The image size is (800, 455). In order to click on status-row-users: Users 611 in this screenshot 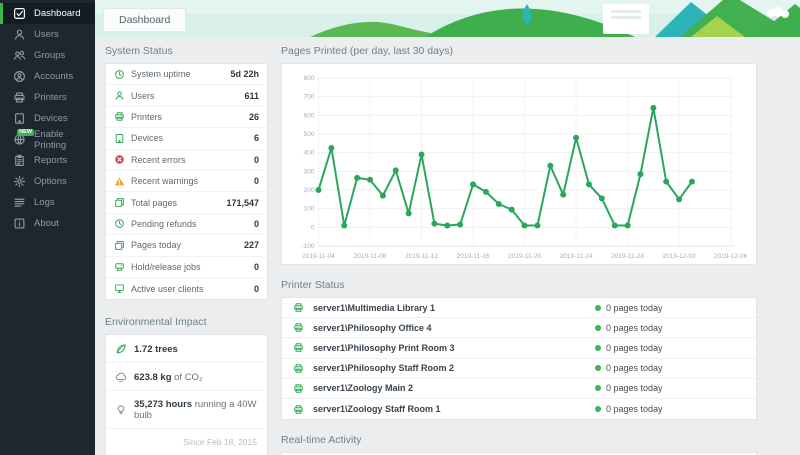, I will do `click(186, 96)`.